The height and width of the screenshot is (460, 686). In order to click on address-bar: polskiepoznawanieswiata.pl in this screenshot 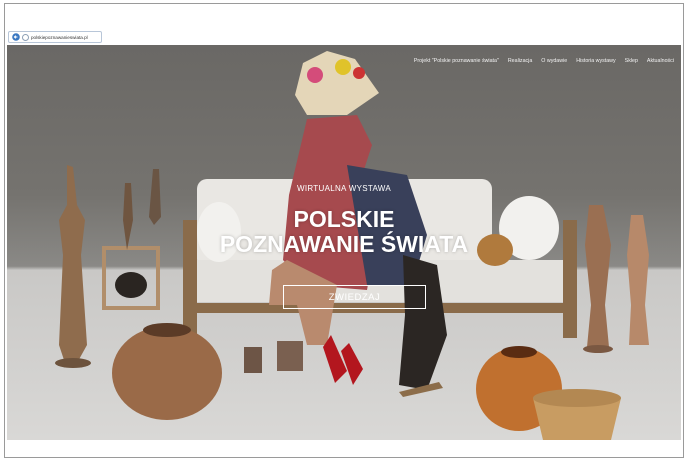, I will do `click(55, 37)`.